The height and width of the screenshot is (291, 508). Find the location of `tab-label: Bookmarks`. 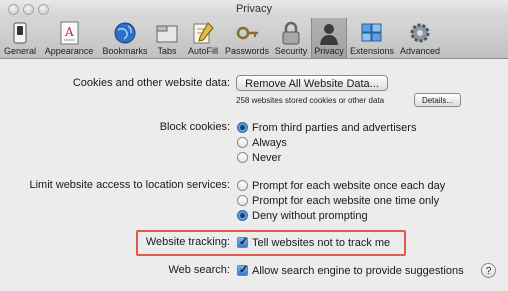

tab-label: Bookmarks is located at coordinates (125, 51).